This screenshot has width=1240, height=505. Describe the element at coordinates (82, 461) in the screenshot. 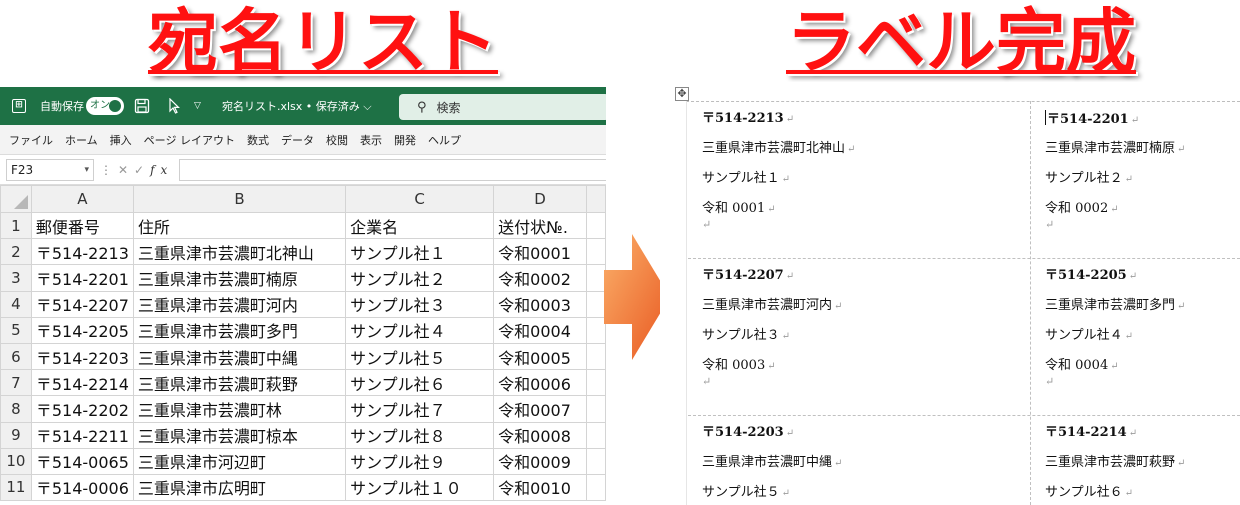

I see `cell: 〒514-0065` at that location.